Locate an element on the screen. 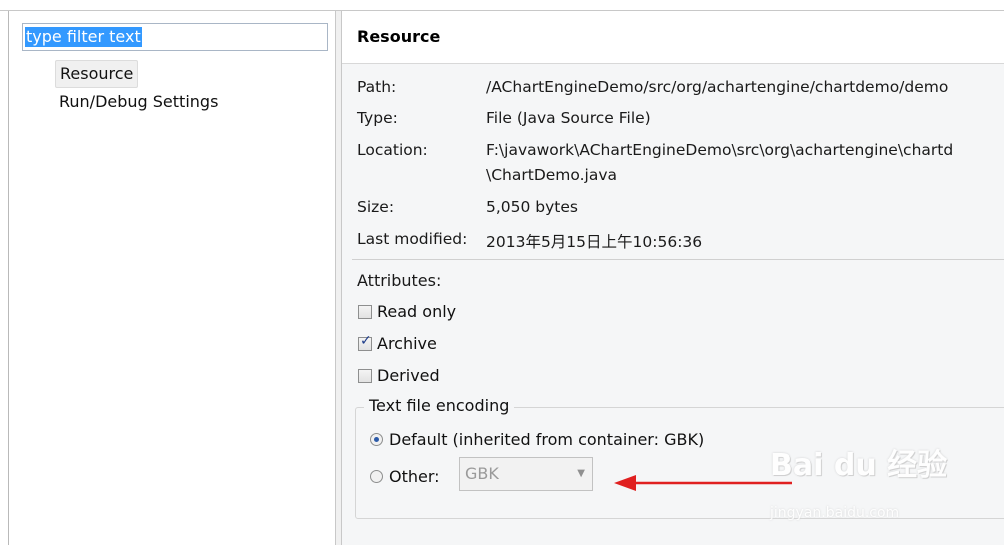  other-encoding-radio: Other: is located at coordinates (405, 476).